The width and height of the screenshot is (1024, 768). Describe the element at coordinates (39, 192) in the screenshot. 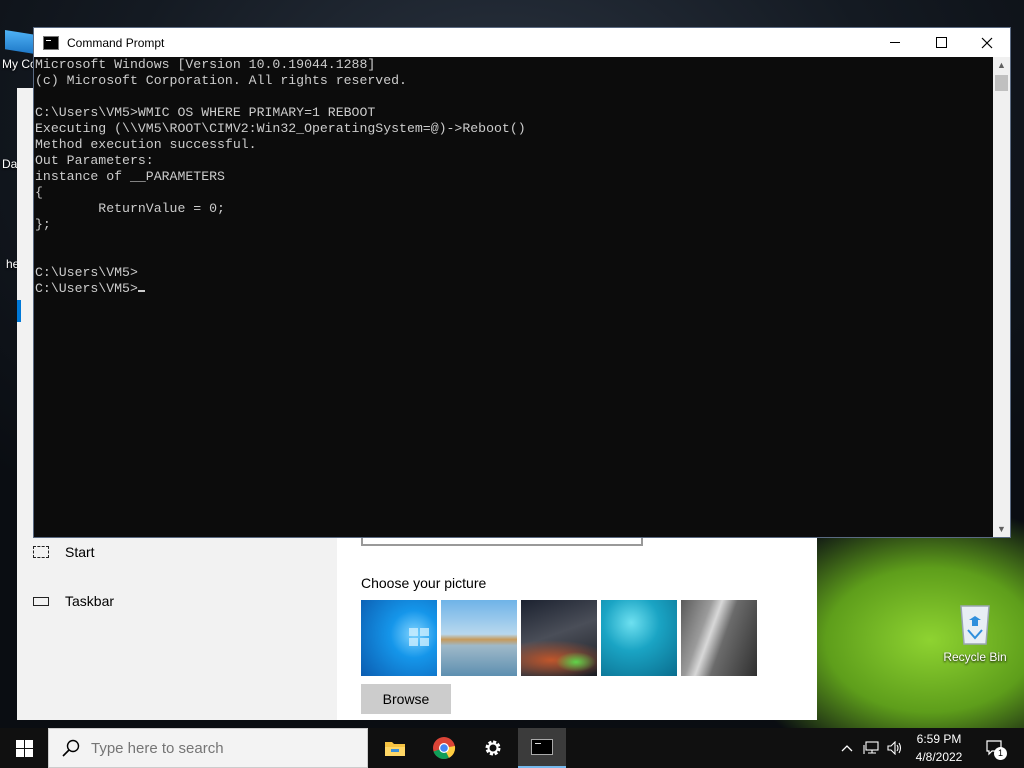

I see `console-line: {` at that location.